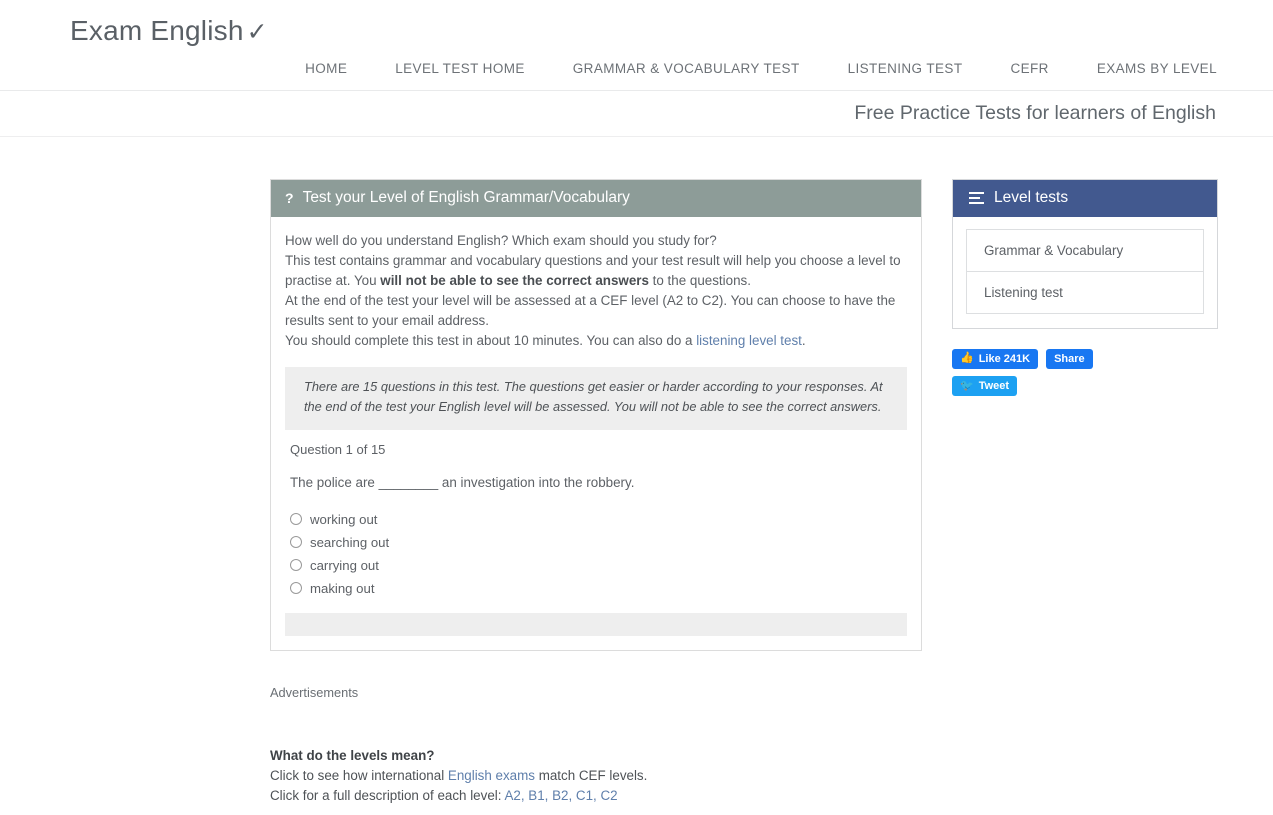  Describe the element at coordinates (605, 542) in the screenshot. I see `answer-option: searching out` at that location.